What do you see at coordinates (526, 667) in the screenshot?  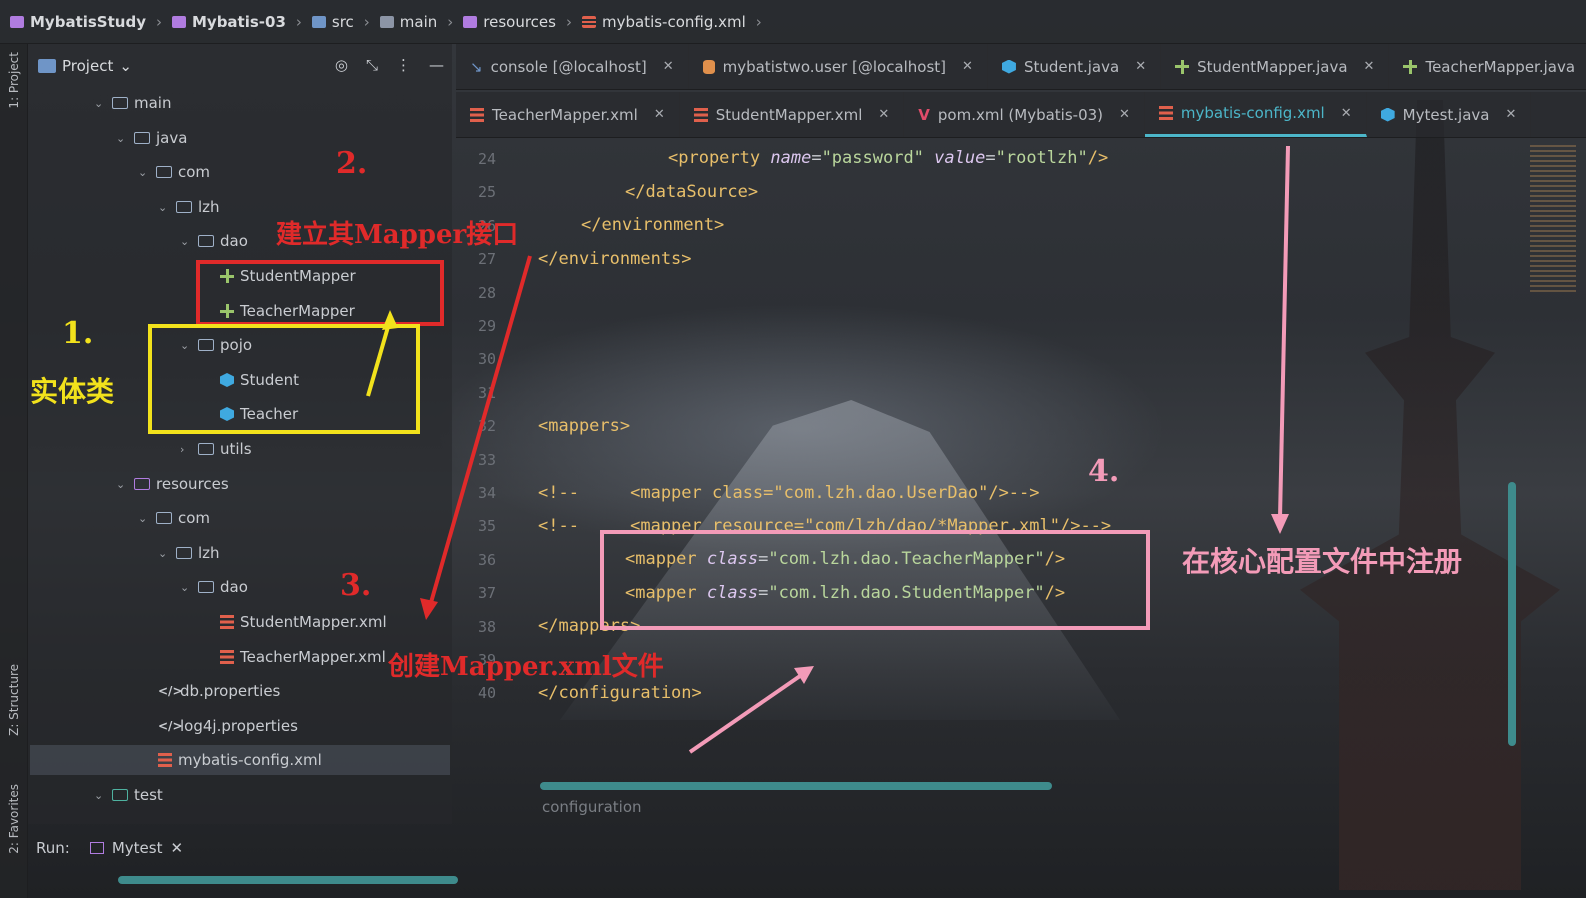 I see `annotation-create-mapper-xml: 创建Mapper.xml文件` at bounding box center [526, 667].